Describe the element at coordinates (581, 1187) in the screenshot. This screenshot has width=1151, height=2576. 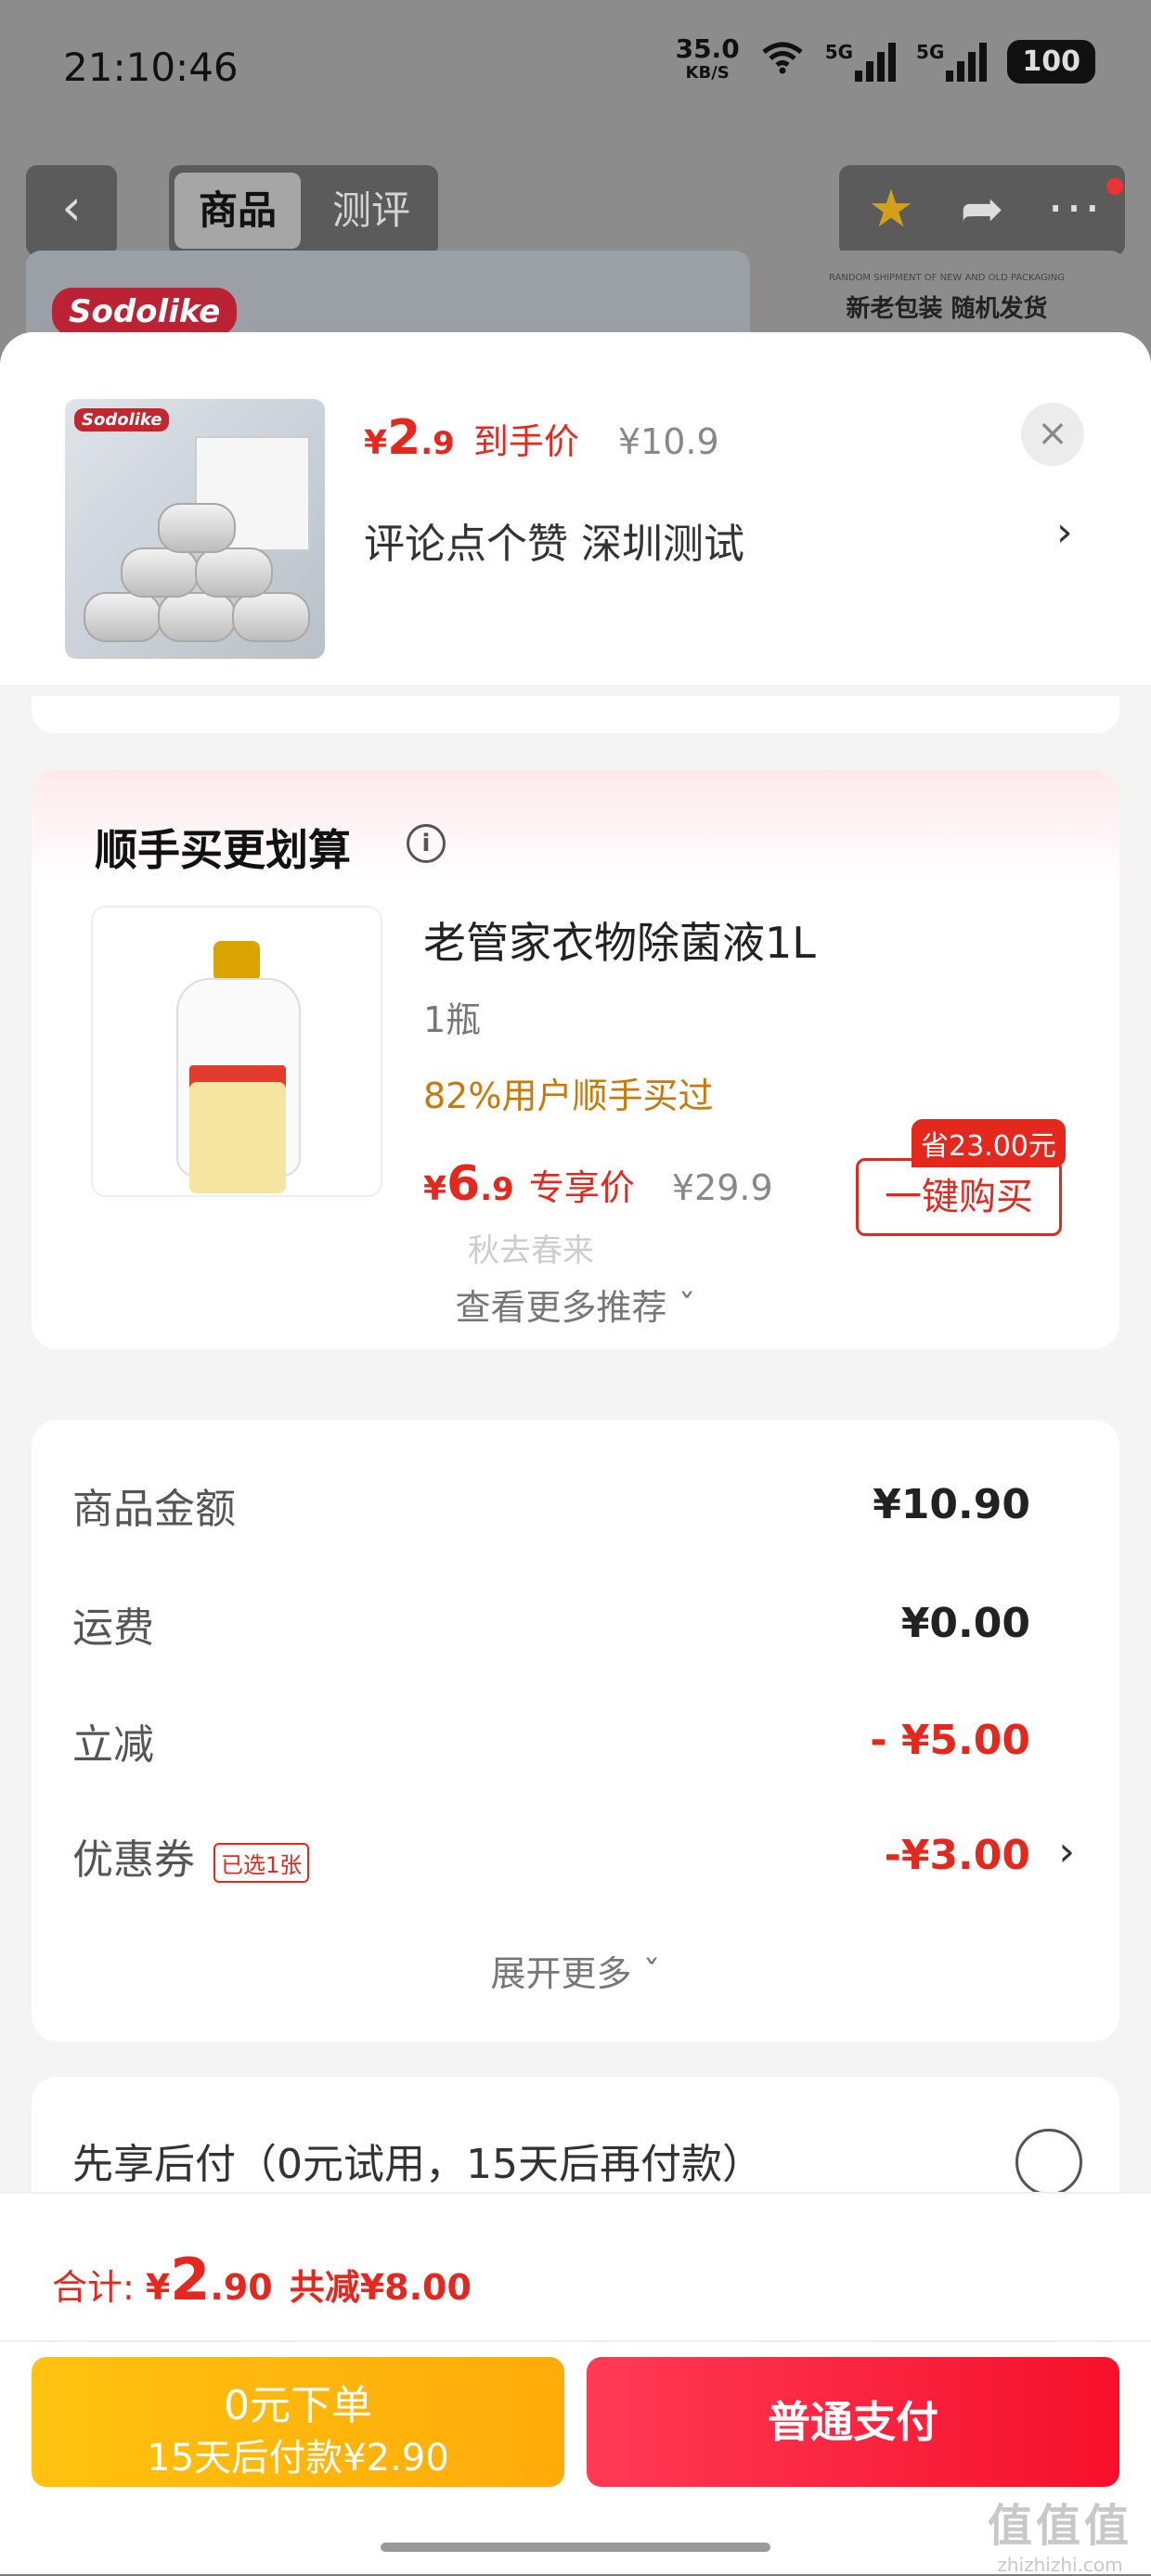
I see `exclusive-price-label: 专享价` at that location.